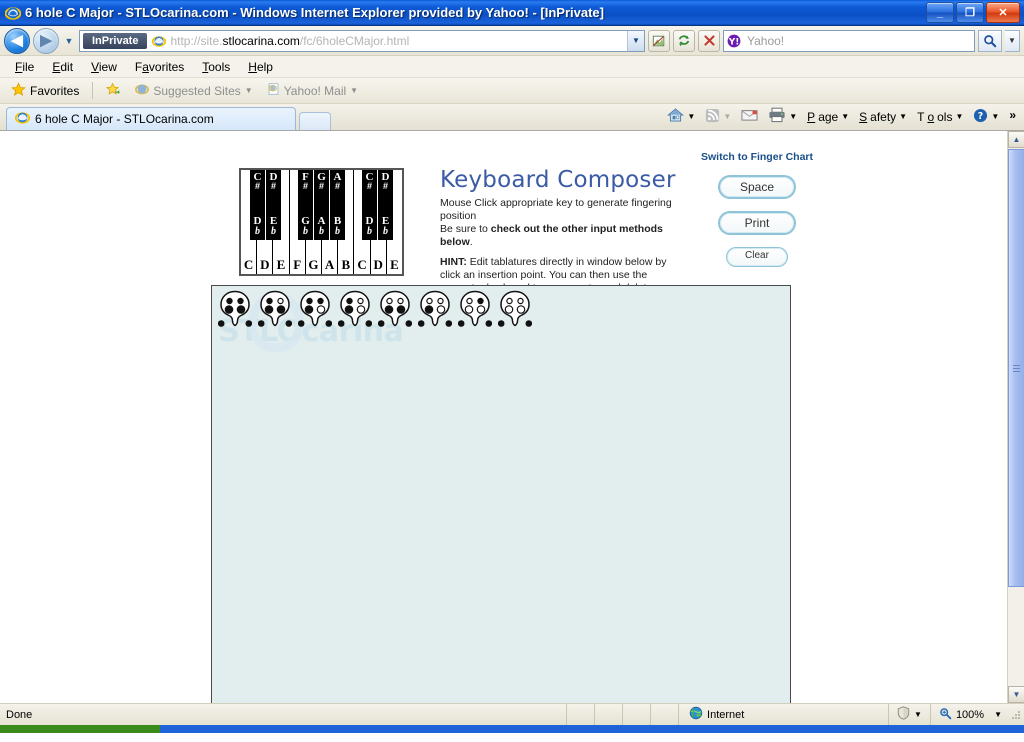  What do you see at coordinates (273, 205) in the screenshot?
I see `black-key-d-sharp-e-flat-1: D # Eb` at bounding box center [273, 205].